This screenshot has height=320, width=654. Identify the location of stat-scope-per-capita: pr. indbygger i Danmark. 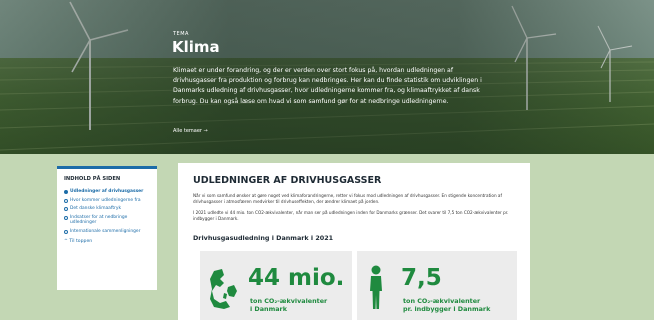
(447, 309).